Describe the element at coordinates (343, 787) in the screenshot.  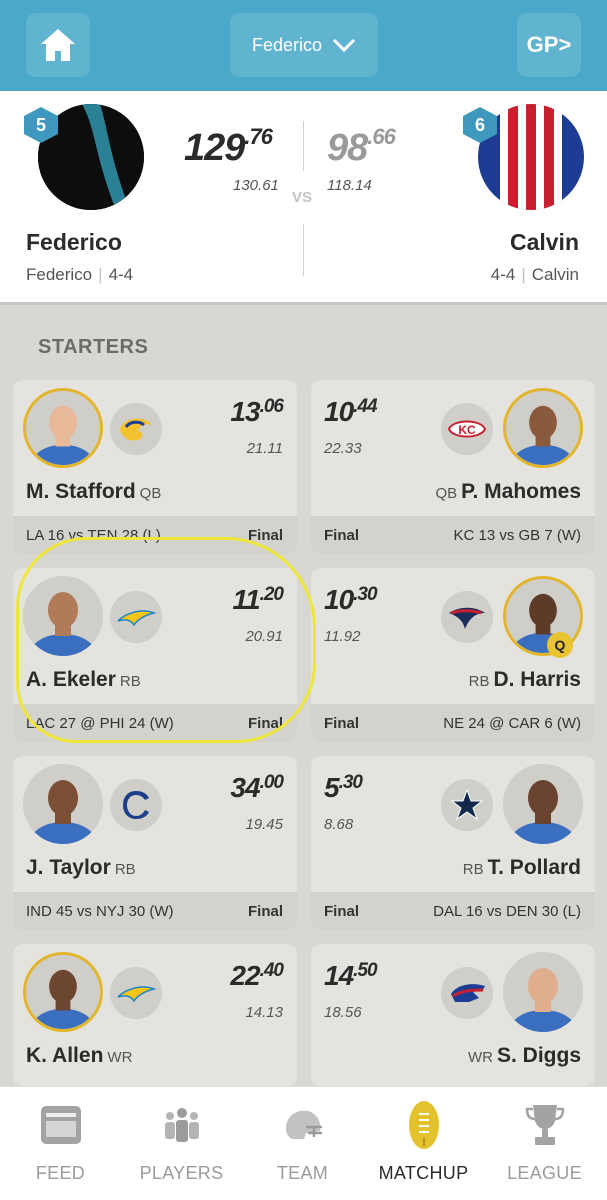
I see `player-points: 5.30` at that location.